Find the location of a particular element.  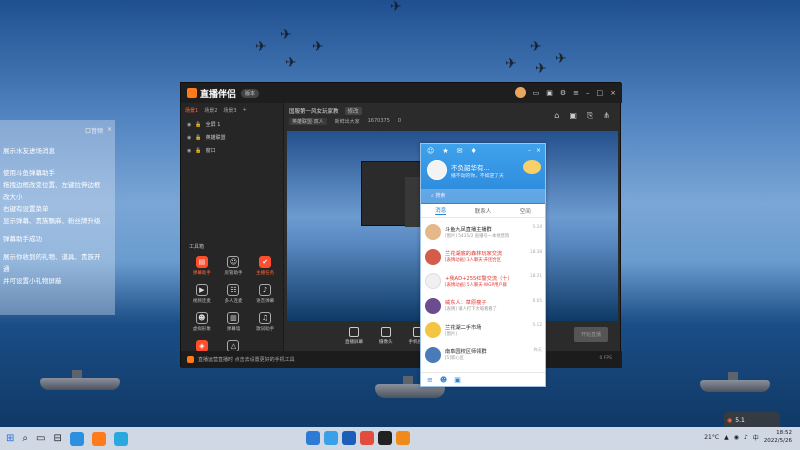

list-item: 兰花湖二手市场 [图片] 5-12 is located at coordinates (483, 330).